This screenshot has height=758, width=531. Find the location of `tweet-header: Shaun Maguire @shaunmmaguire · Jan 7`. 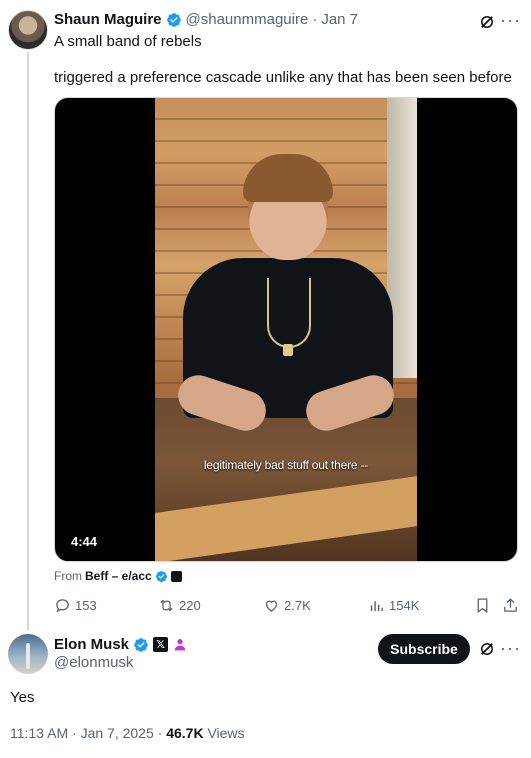

tweet-header: Shaun Maguire @shaunmmaguire · Jan 7 is located at coordinates (206, 19).